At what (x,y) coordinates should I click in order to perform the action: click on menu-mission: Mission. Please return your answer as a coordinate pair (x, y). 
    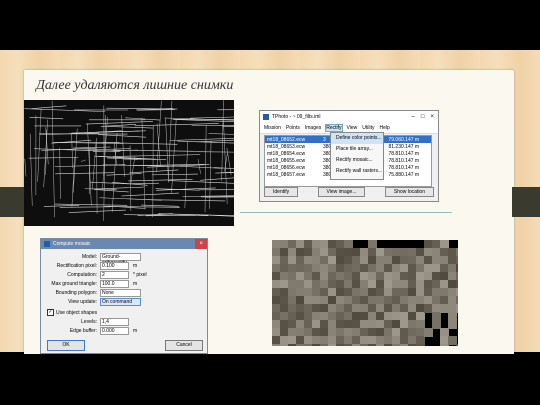
    Looking at the image, I should click on (272, 128).